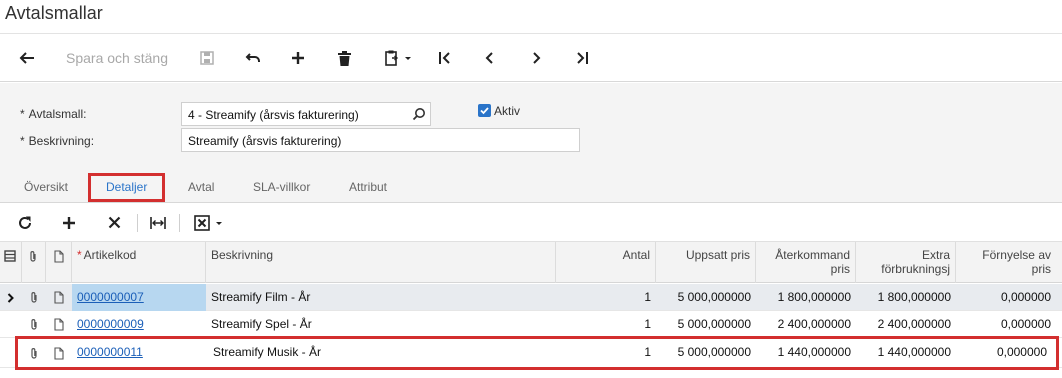  I want to click on excel-export-icon, so click(209, 222).